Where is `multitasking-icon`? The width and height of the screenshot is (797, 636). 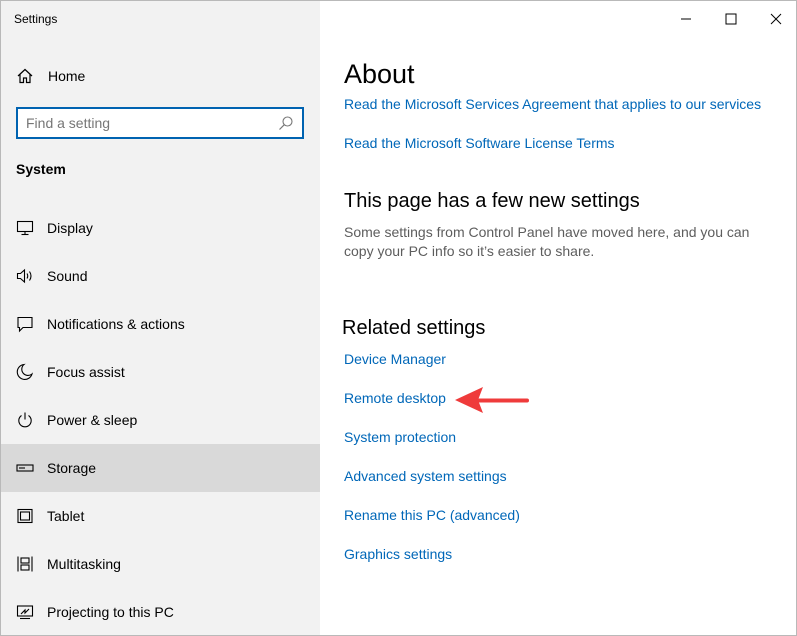
multitasking-icon is located at coordinates (25, 564).